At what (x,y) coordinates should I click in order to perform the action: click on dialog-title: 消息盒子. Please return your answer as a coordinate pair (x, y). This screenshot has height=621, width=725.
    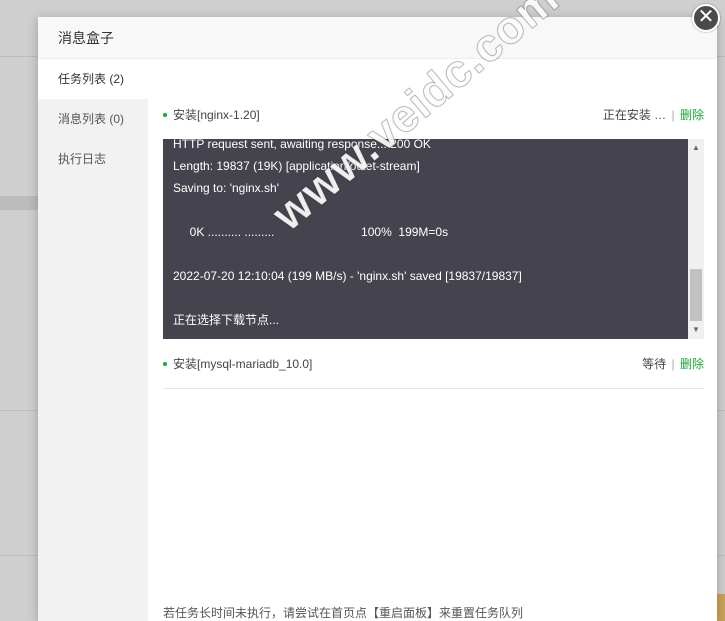
    Looking at the image, I should click on (86, 38).